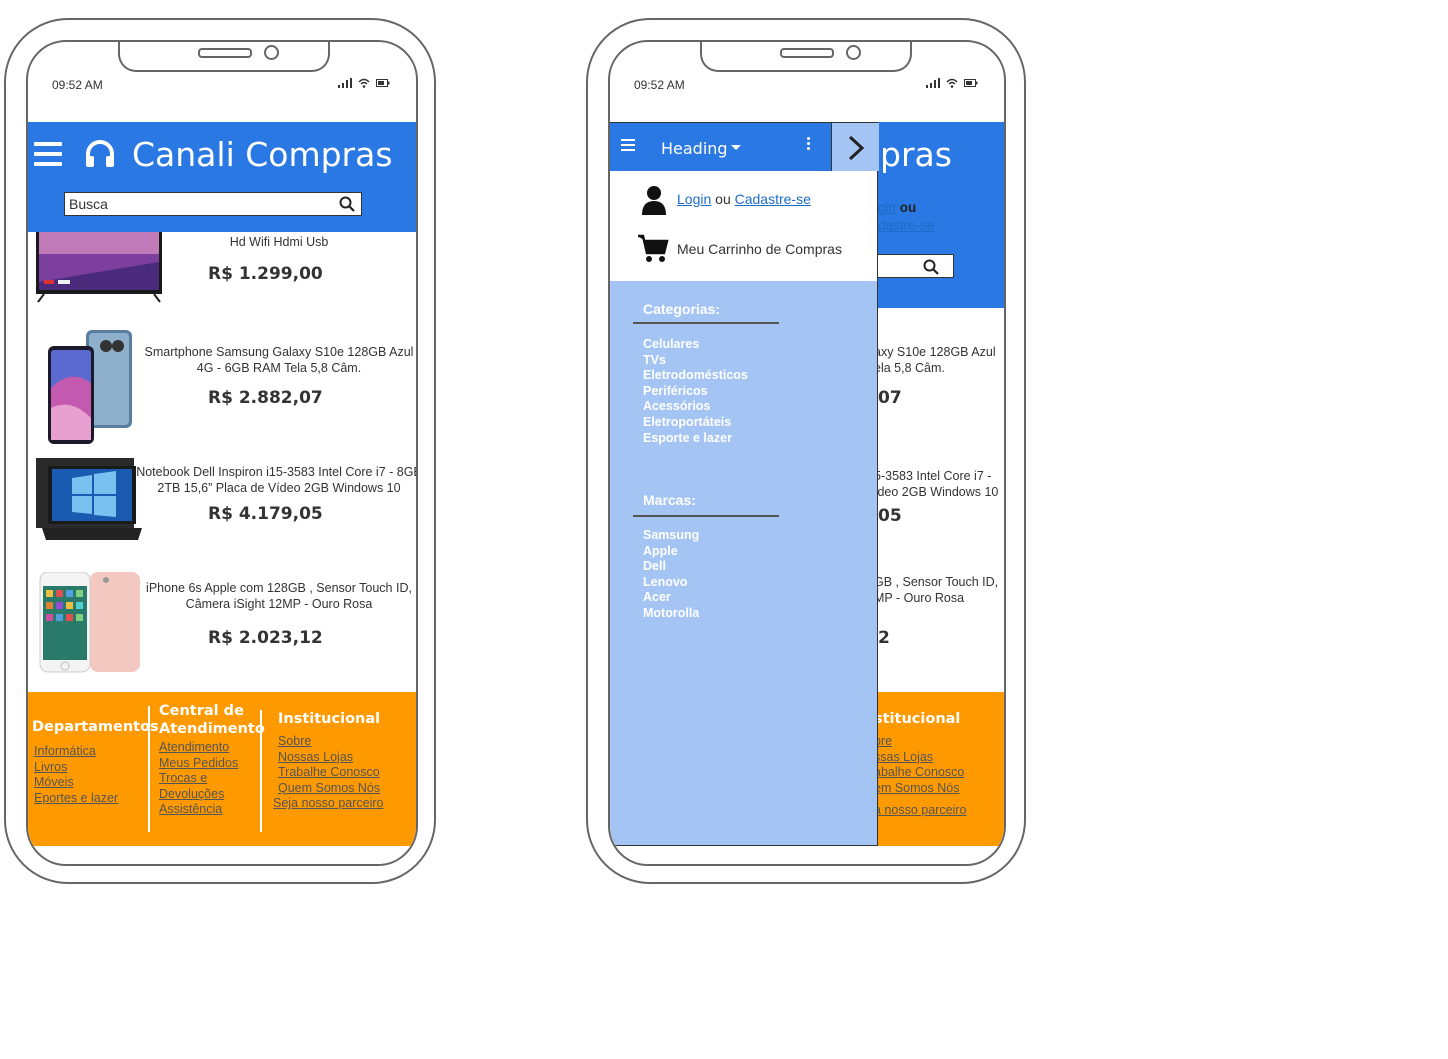 The image size is (1448, 1059). Describe the element at coordinates (276, 242) in the screenshot. I see `product-name: Hd Wifi Hdmi Usb` at that location.